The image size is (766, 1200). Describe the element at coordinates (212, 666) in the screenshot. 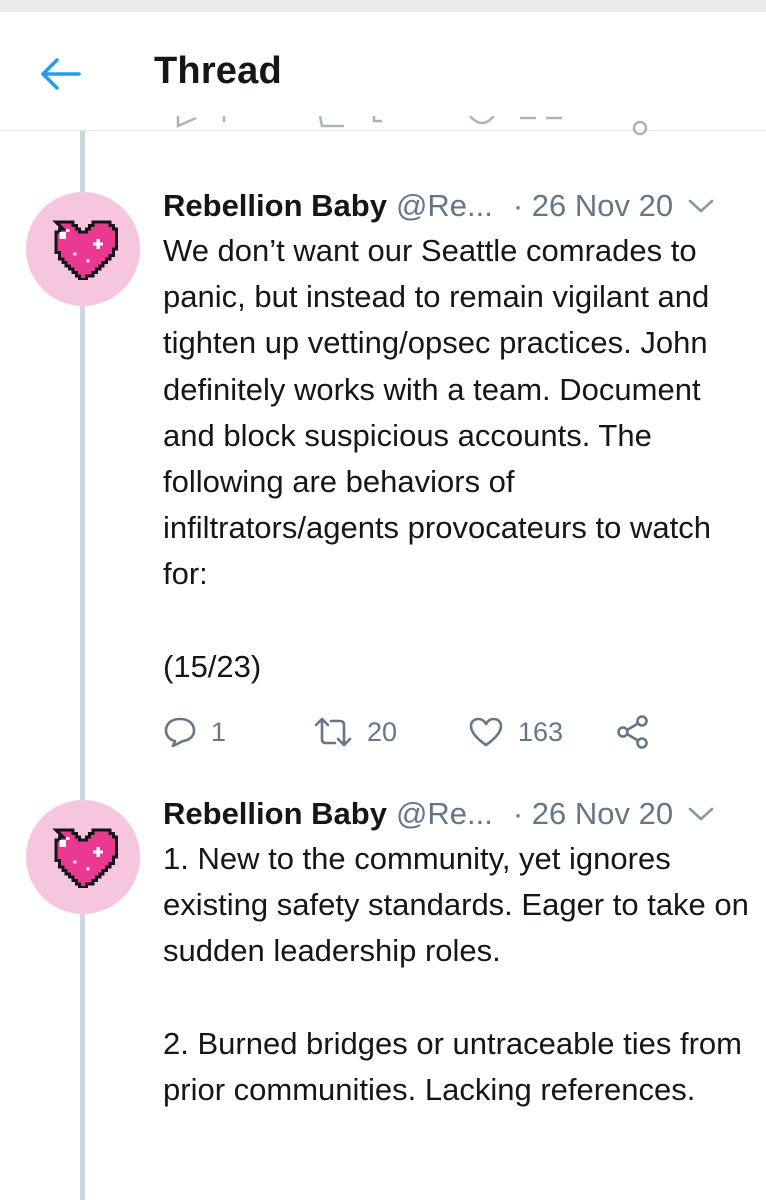

I see `tweet-paragraph: (15/23)` at that location.